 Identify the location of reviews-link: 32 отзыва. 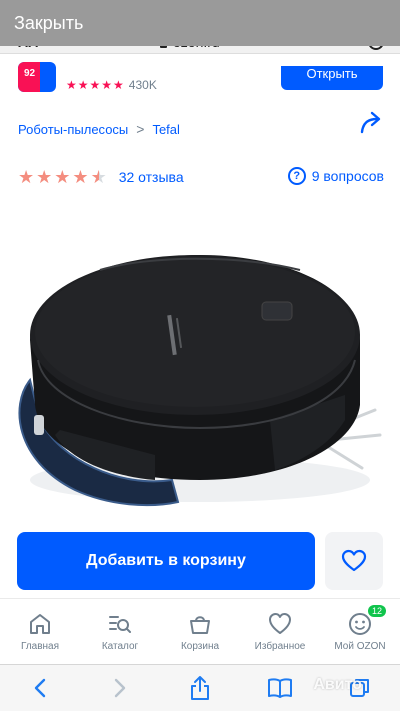
(151, 177).